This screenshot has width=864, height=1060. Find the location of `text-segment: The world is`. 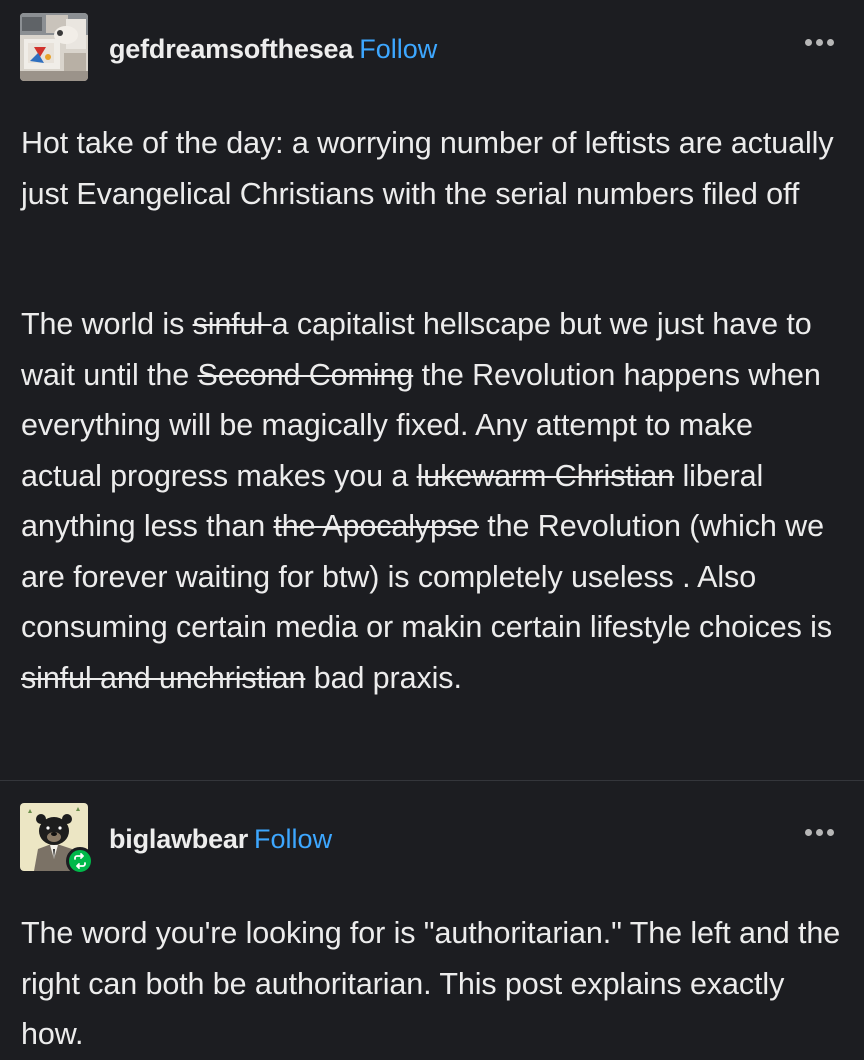

text-segment: The world is is located at coordinates (107, 324).